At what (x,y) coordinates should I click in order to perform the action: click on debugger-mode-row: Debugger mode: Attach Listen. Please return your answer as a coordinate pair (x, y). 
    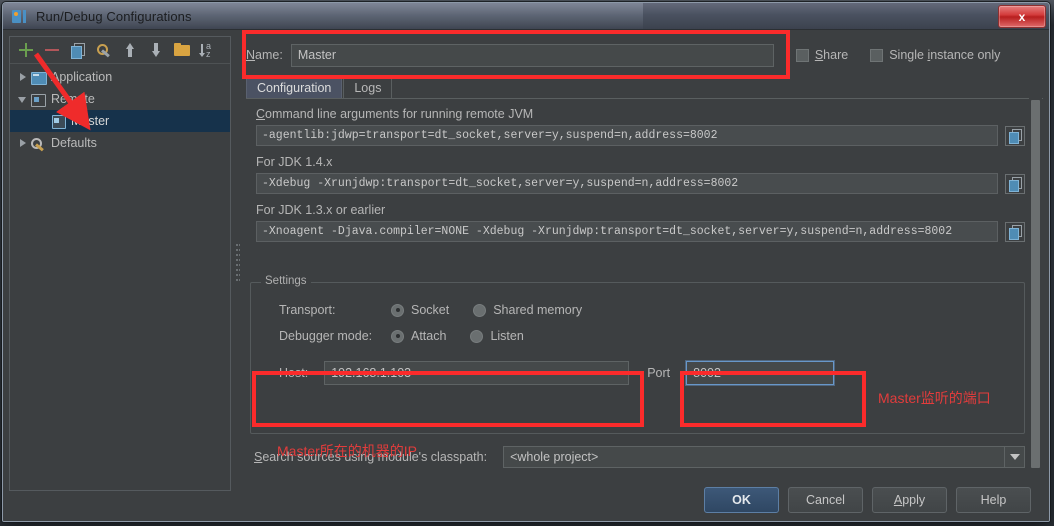
    Looking at the image, I should click on (651, 336).